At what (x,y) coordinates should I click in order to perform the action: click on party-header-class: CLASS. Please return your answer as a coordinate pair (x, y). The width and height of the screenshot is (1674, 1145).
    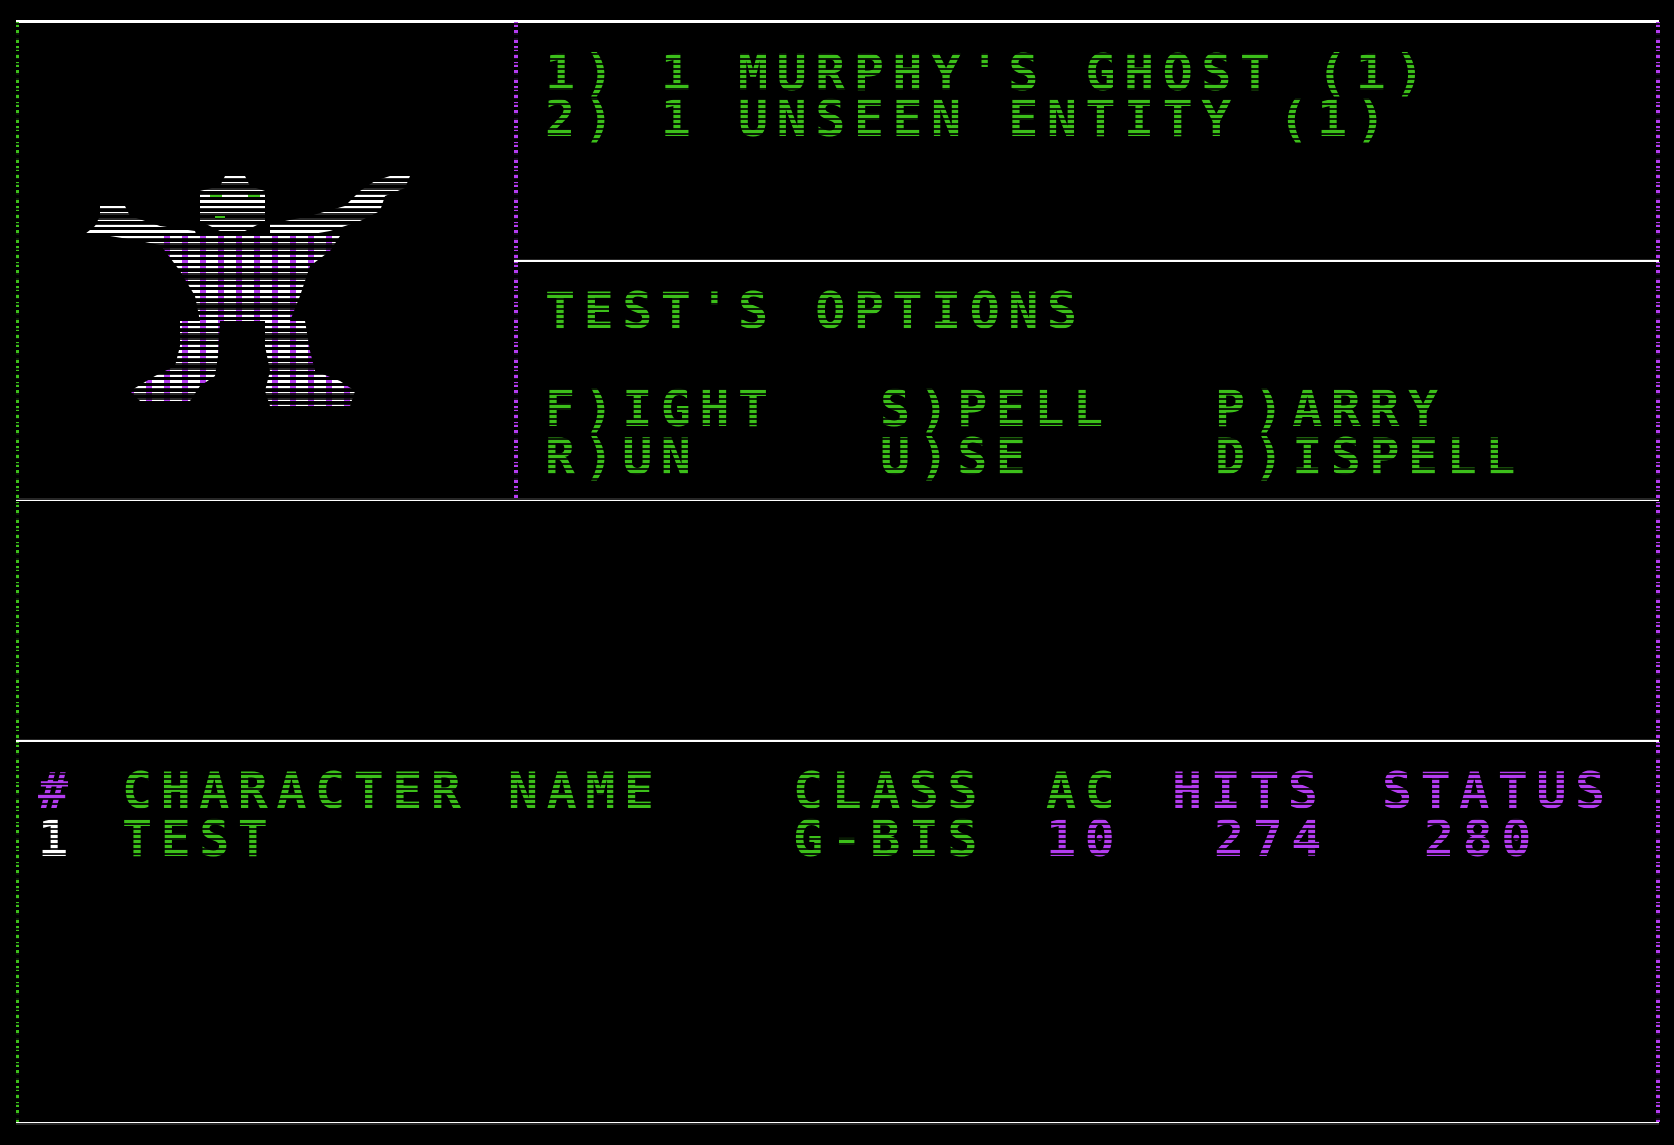
    Looking at the image, I should click on (890, 791).